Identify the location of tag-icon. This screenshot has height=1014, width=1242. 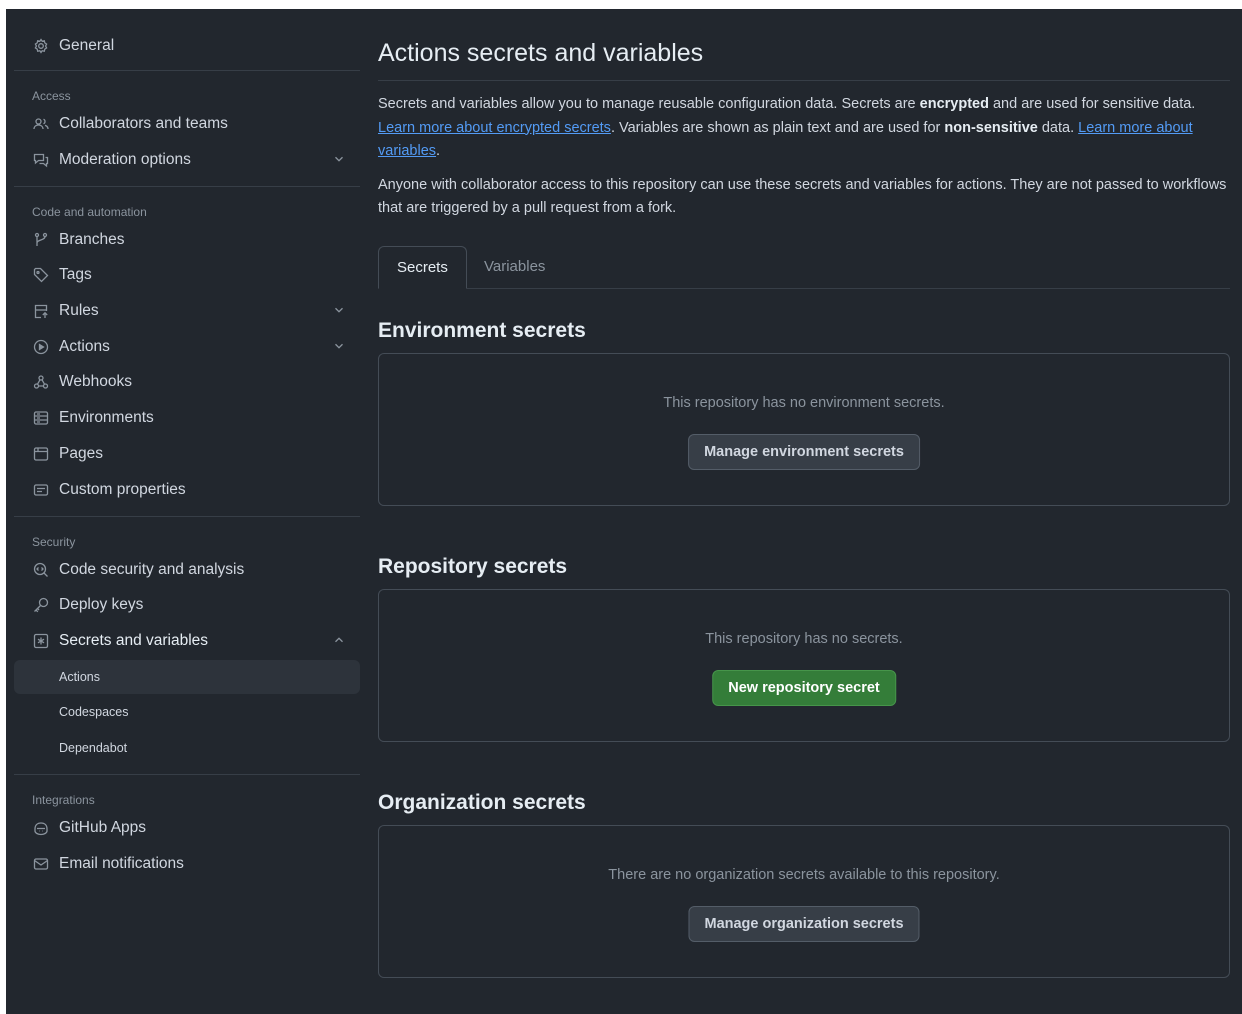
(41, 275).